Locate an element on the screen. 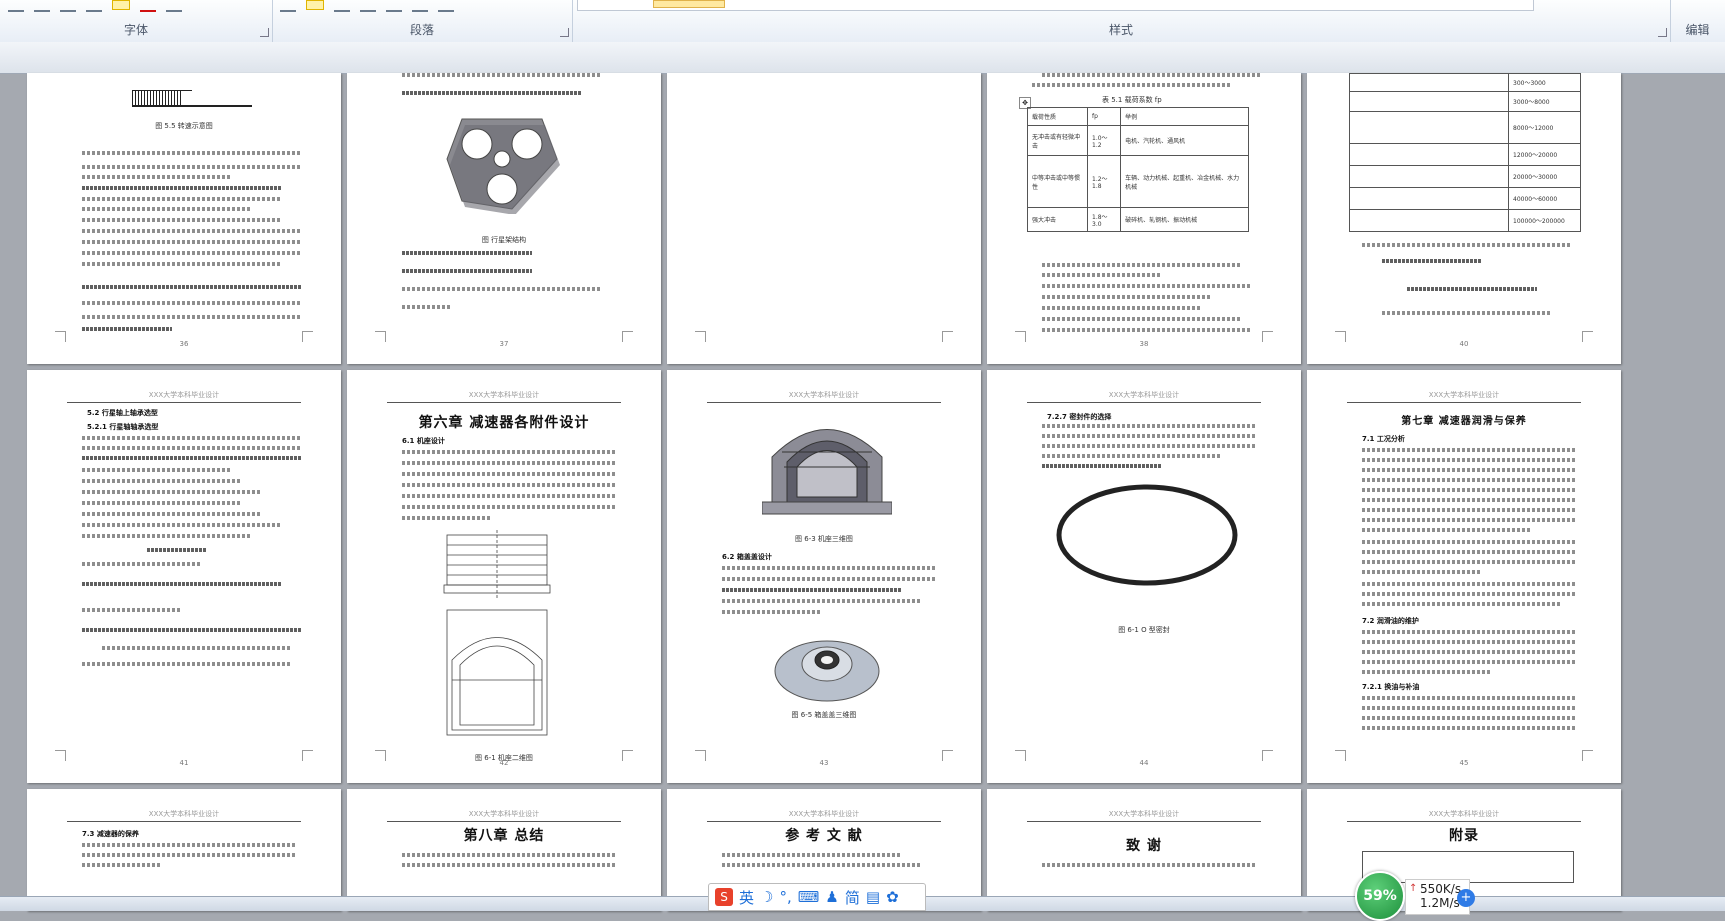  change-case-icon is located at coordinates (68, 6).